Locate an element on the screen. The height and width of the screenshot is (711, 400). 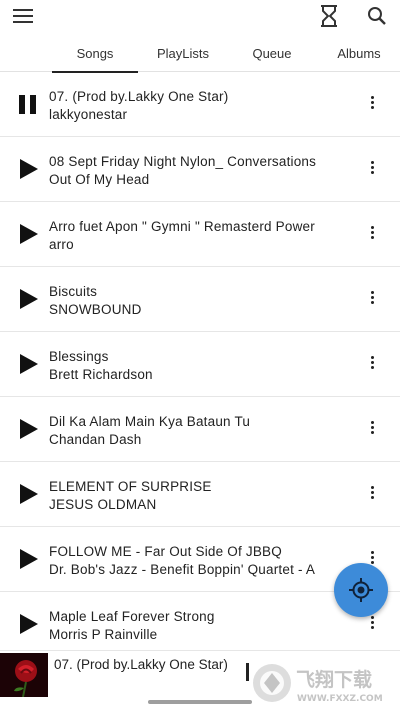
song-title: Biscuits is located at coordinates (73, 291).